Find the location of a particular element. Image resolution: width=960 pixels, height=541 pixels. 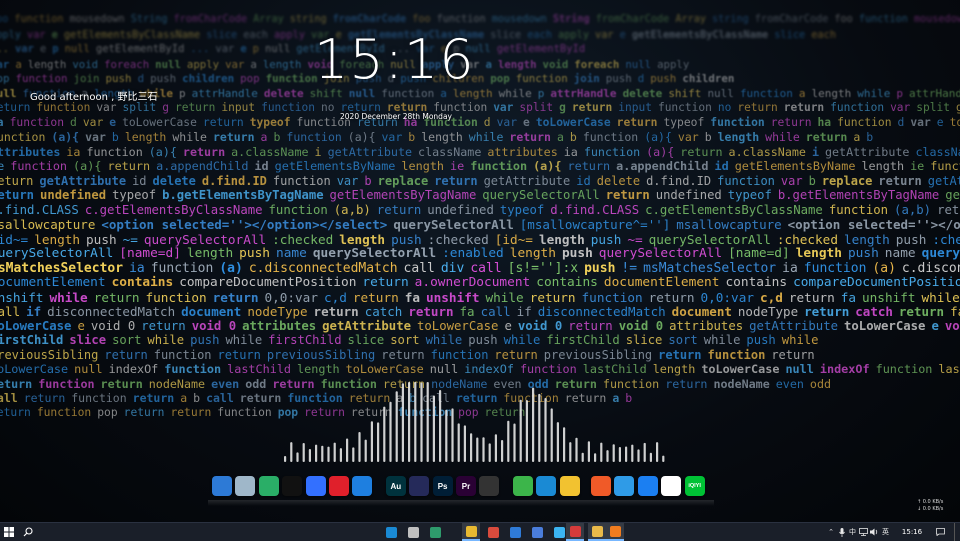

code-token: attrHandle is located at coordinates (583, 93).